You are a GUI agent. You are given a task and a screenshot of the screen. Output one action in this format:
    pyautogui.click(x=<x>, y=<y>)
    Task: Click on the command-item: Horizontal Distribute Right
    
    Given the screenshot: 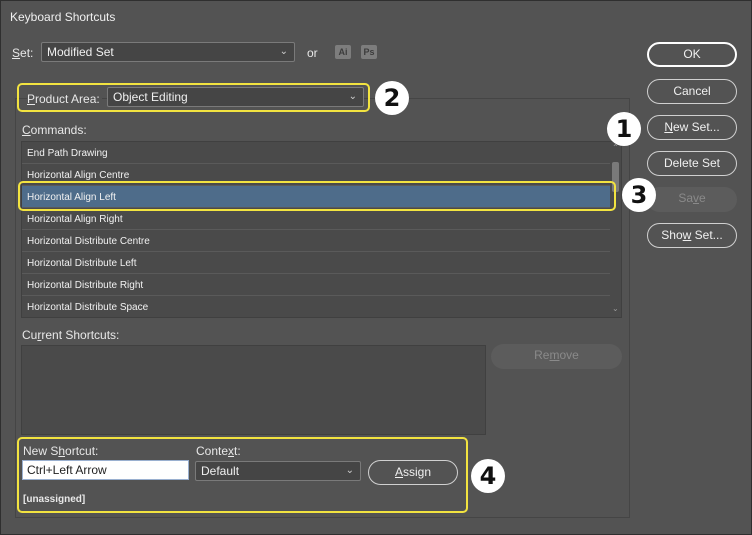 What is the action you would take?
    pyautogui.click(x=317, y=285)
    